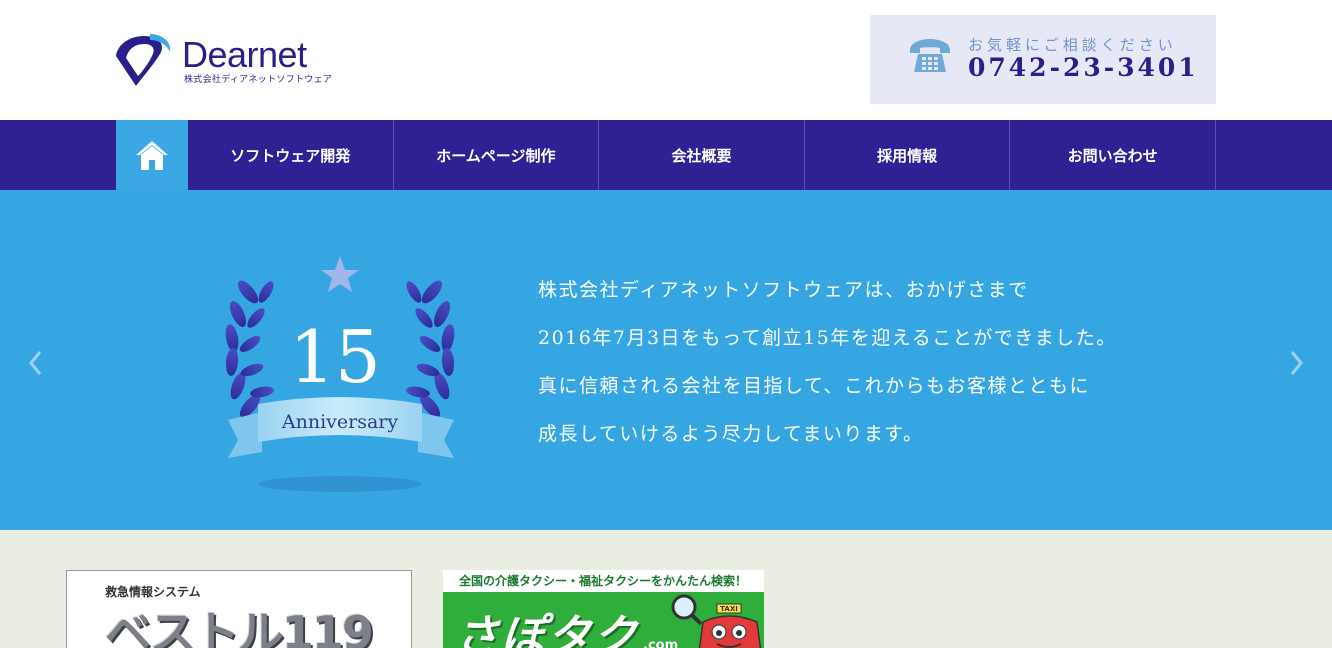 The height and width of the screenshot is (648, 1332). I want to click on nav-item-contact: お問い合わせ, so click(1113, 155).